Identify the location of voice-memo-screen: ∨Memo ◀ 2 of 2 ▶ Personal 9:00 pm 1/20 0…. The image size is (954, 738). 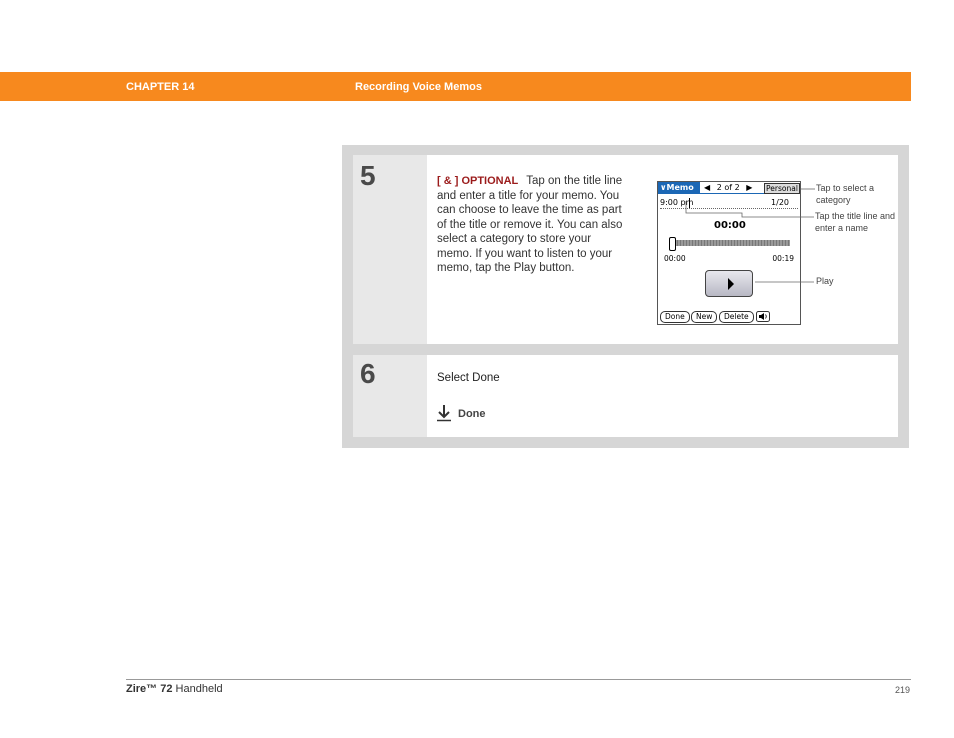
(729, 253).